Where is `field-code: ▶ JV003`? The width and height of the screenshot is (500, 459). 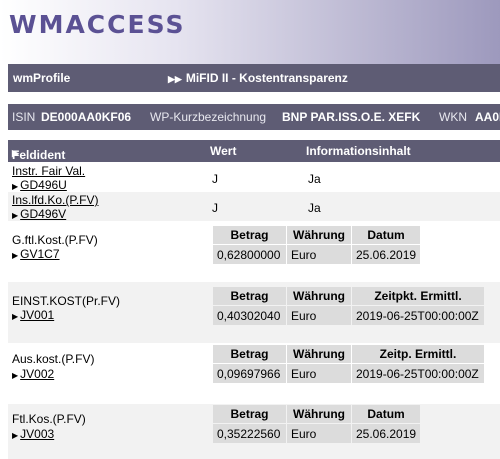 field-code: ▶ JV003 is located at coordinates (33, 434).